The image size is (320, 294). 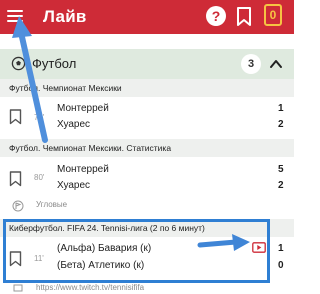 I want to click on arrow-annotation-menu, so click(x=30, y=79).